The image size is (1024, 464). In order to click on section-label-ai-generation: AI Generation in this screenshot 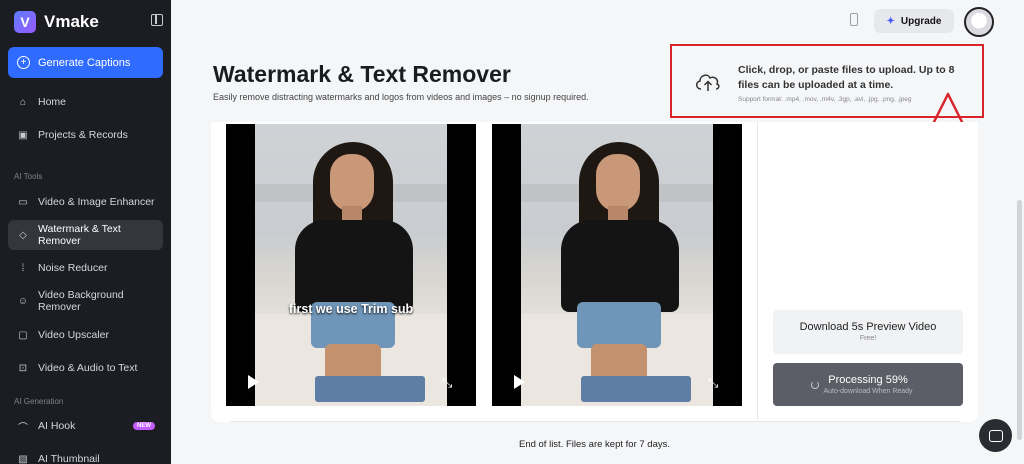, I will do `click(39, 401)`.